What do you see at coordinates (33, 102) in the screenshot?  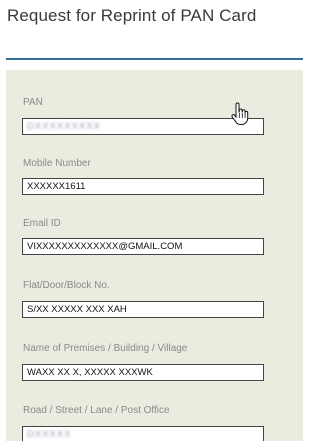 I see `pan-label: PAN` at bounding box center [33, 102].